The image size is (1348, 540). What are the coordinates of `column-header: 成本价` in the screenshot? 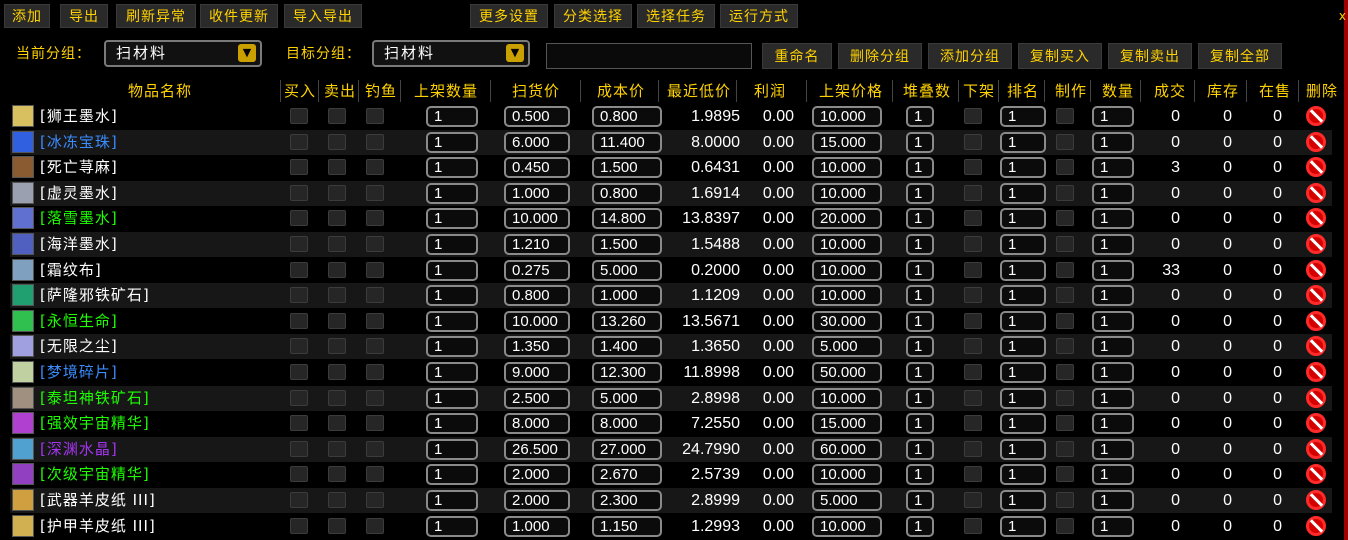 It's located at (621, 91).